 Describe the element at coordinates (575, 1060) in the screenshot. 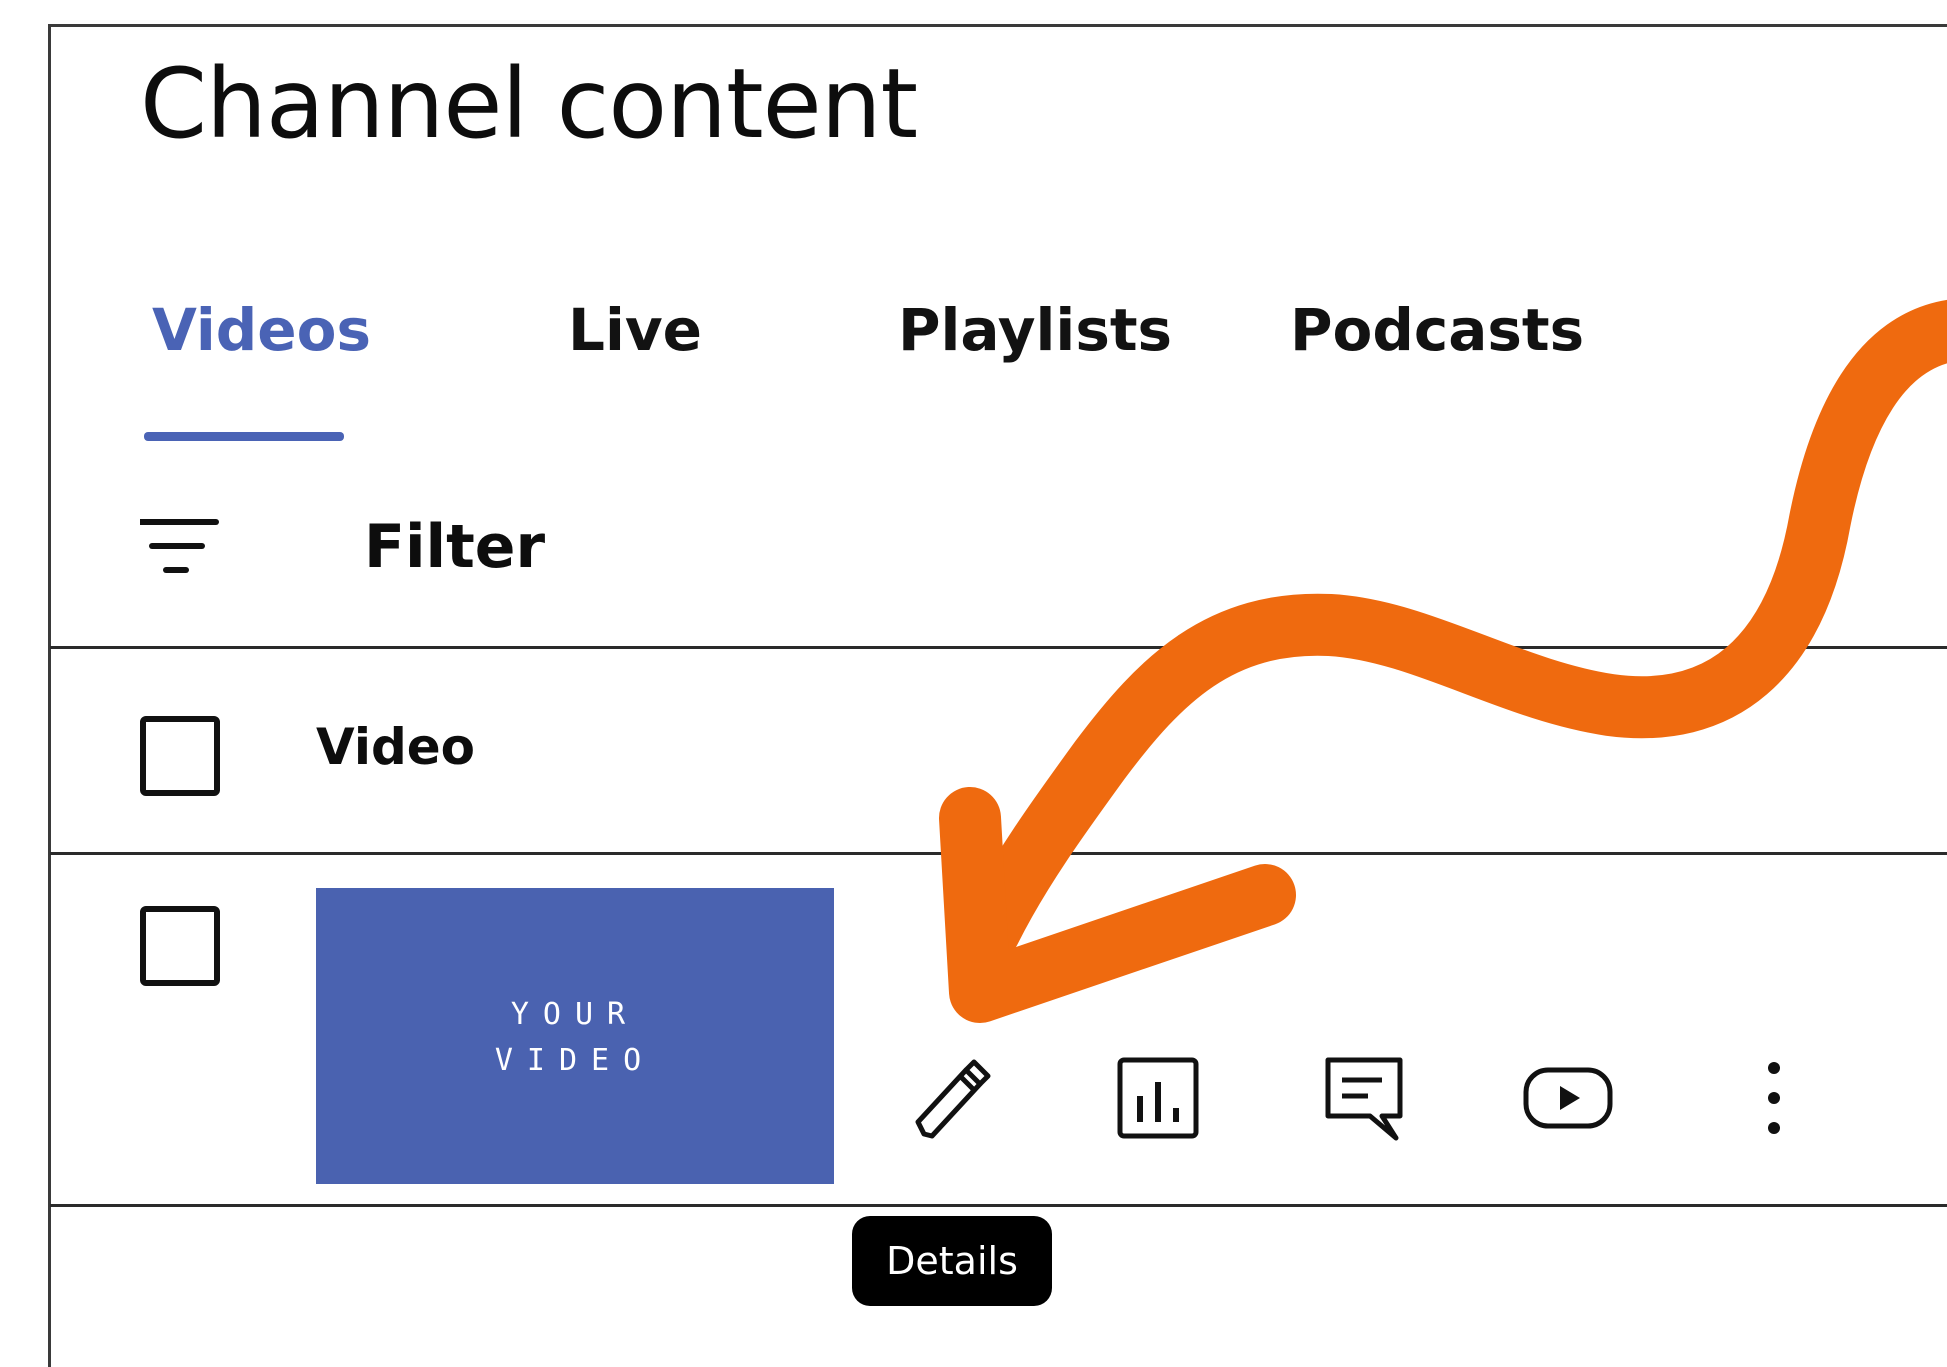

I see `thumbnail-text: VIDEO` at that location.